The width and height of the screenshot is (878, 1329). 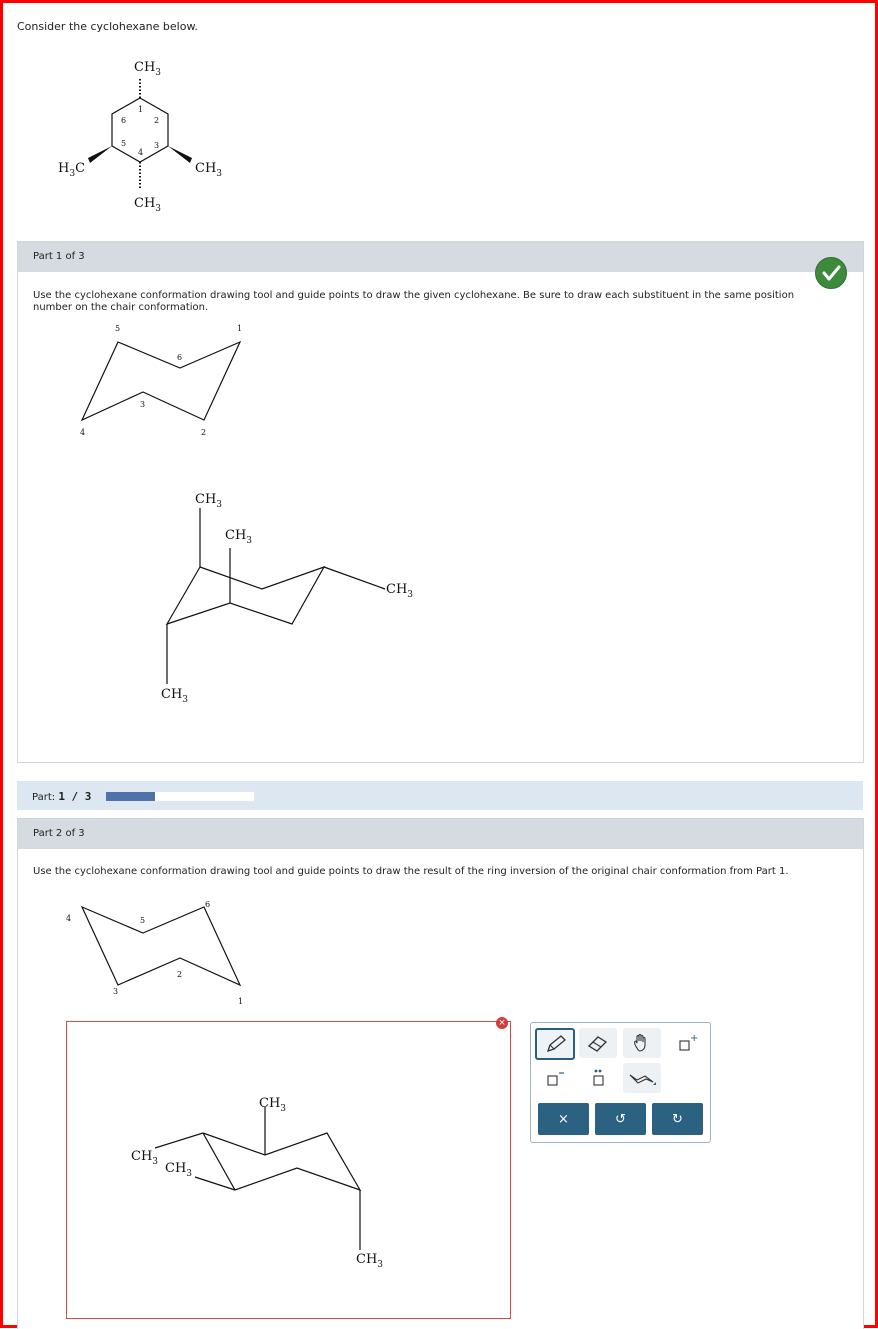 What do you see at coordinates (598, 1043) in the screenshot?
I see `eraser-icon` at bounding box center [598, 1043].